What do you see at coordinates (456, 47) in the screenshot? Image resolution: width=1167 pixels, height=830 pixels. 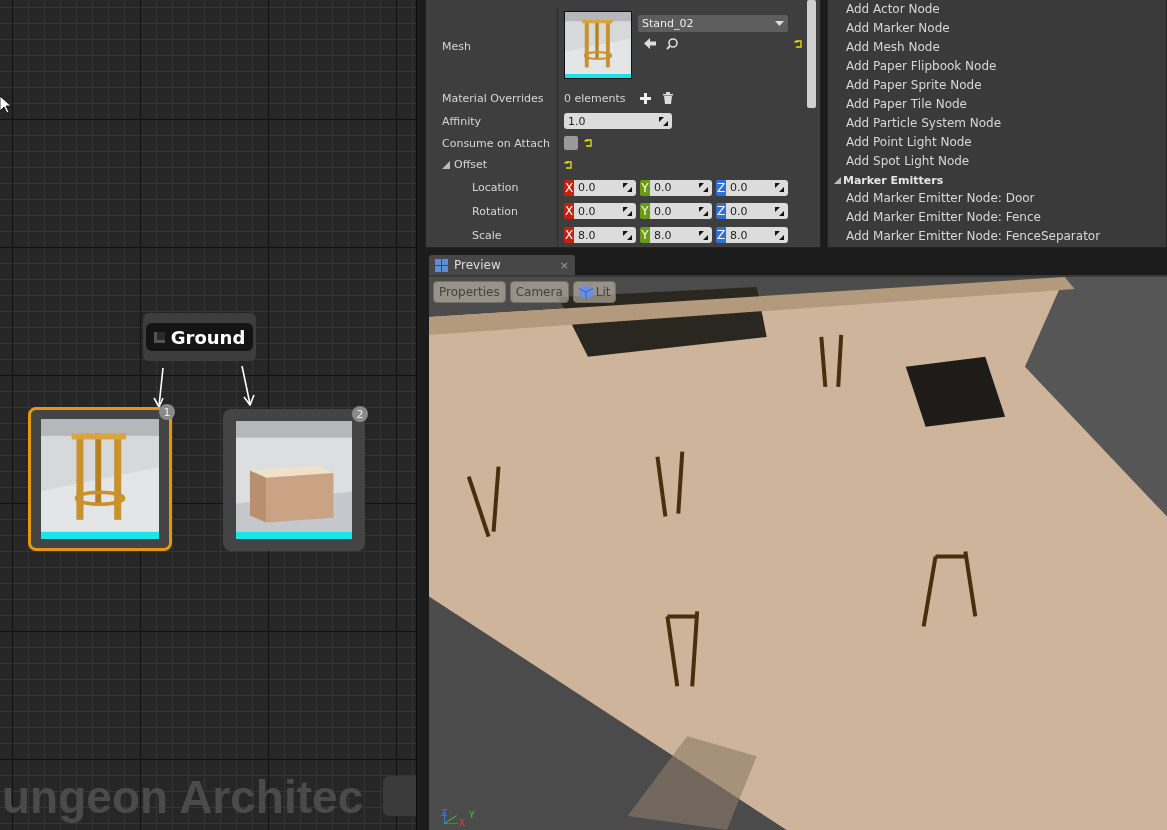 I see `property-label: Mesh` at bounding box center [456, 47].